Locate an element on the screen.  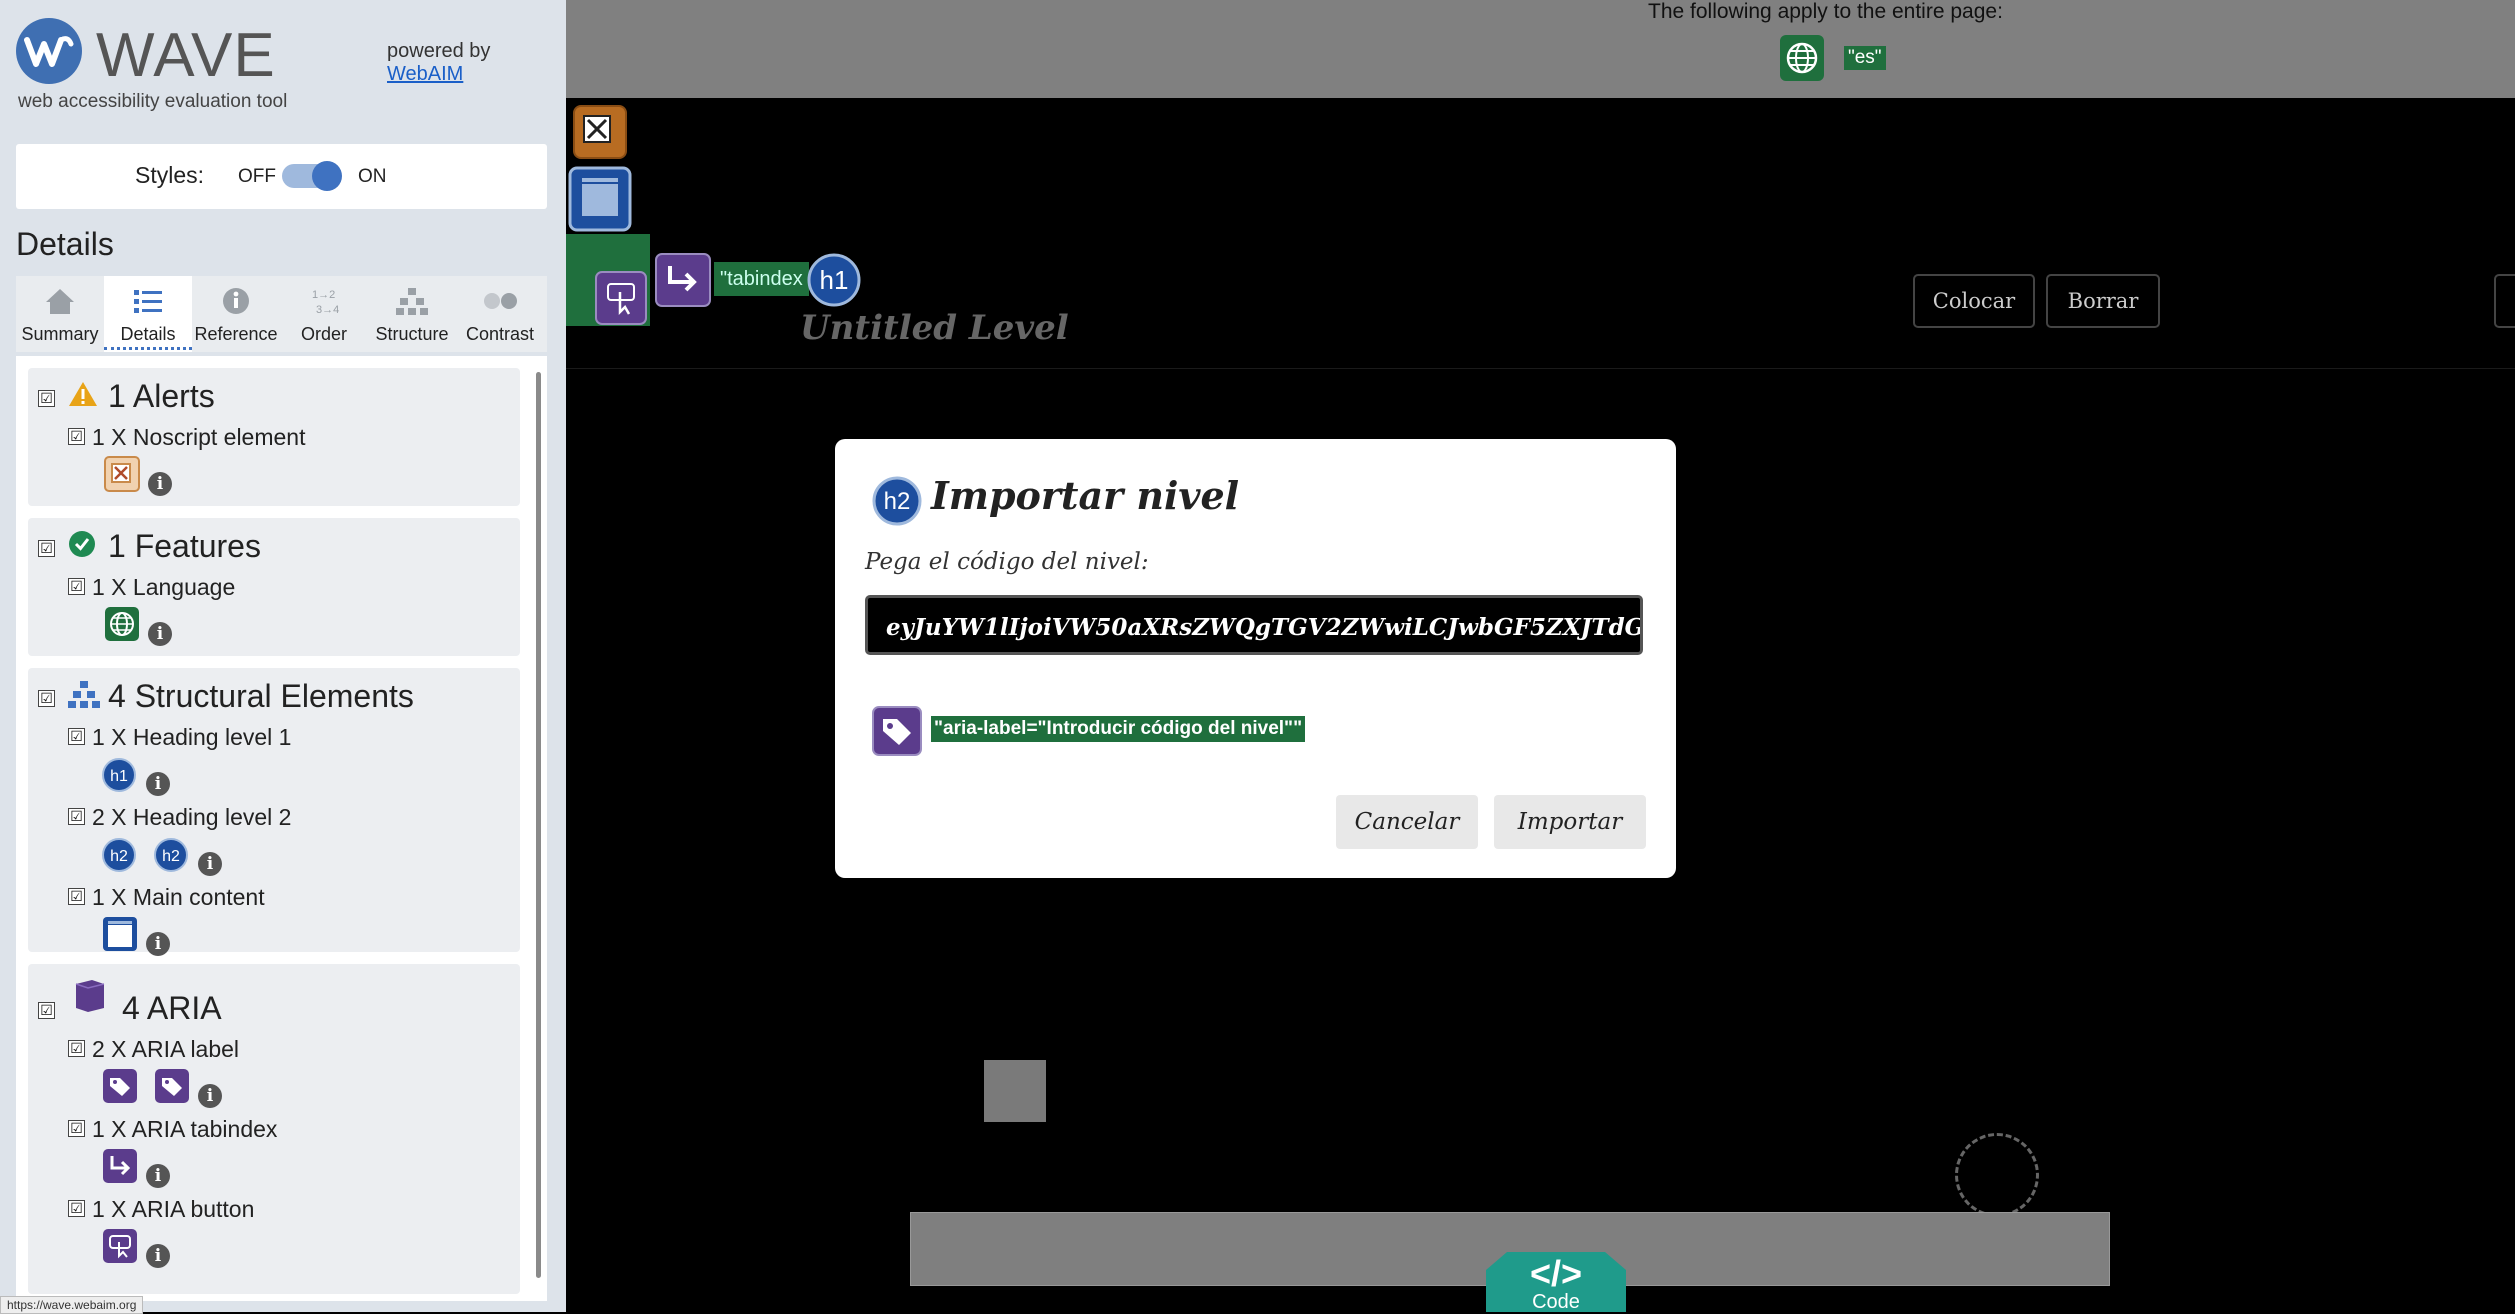
heading1-checkbox: ☑ is located at coordinates (76, 736).